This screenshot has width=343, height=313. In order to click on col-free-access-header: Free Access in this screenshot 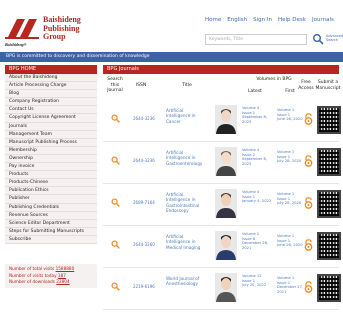, I will do `click(306, 85)`.